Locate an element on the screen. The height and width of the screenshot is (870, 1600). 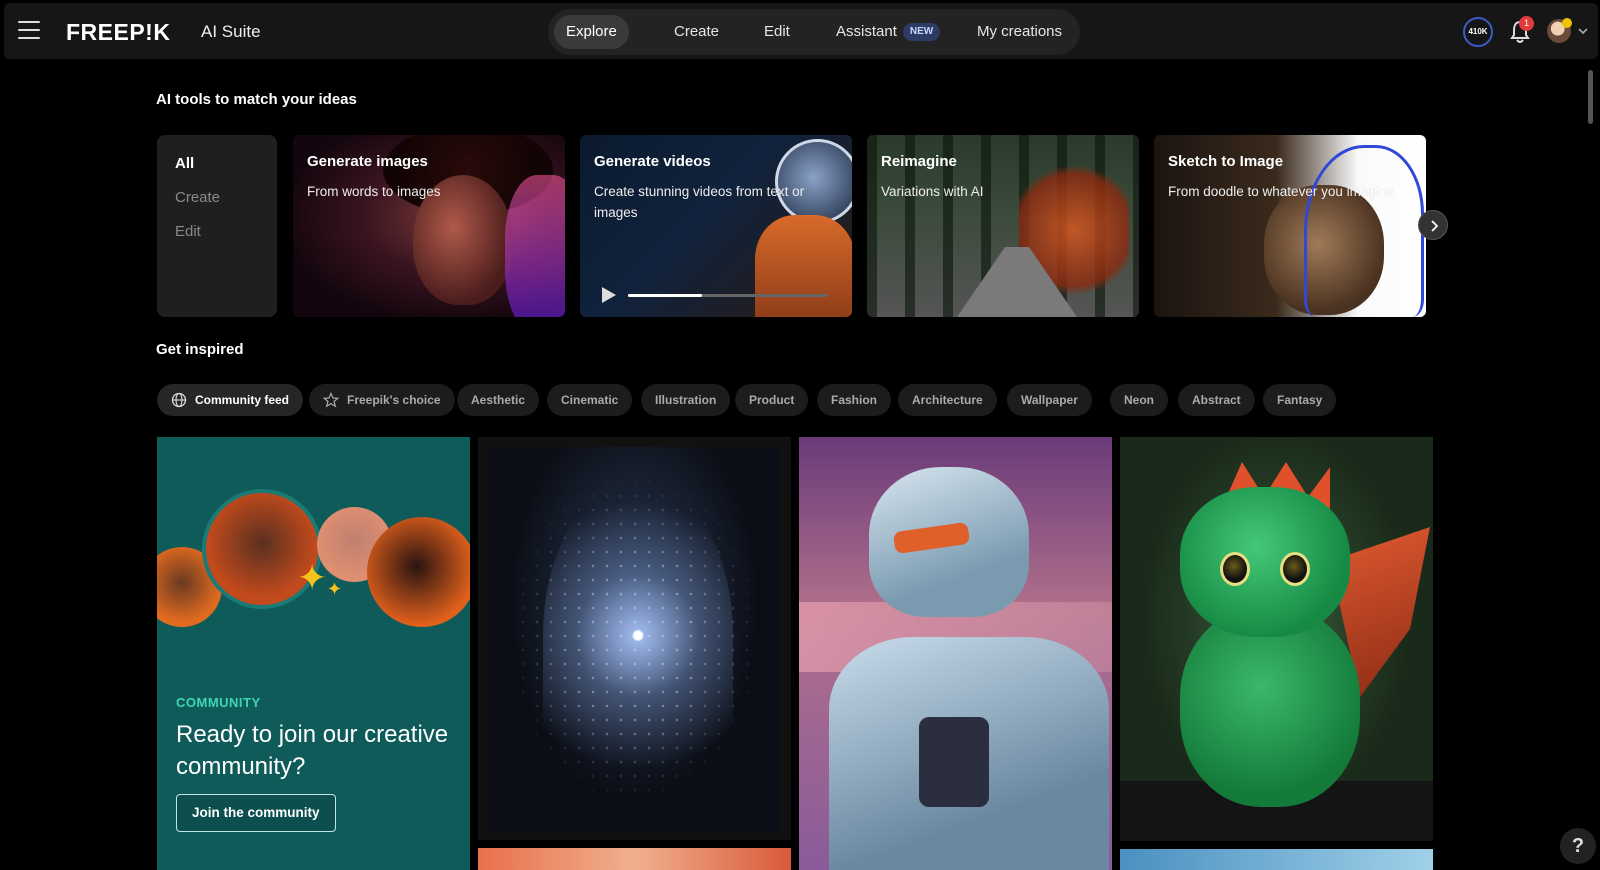
join-community-button: Join the community is located at coordinates (256, 813).